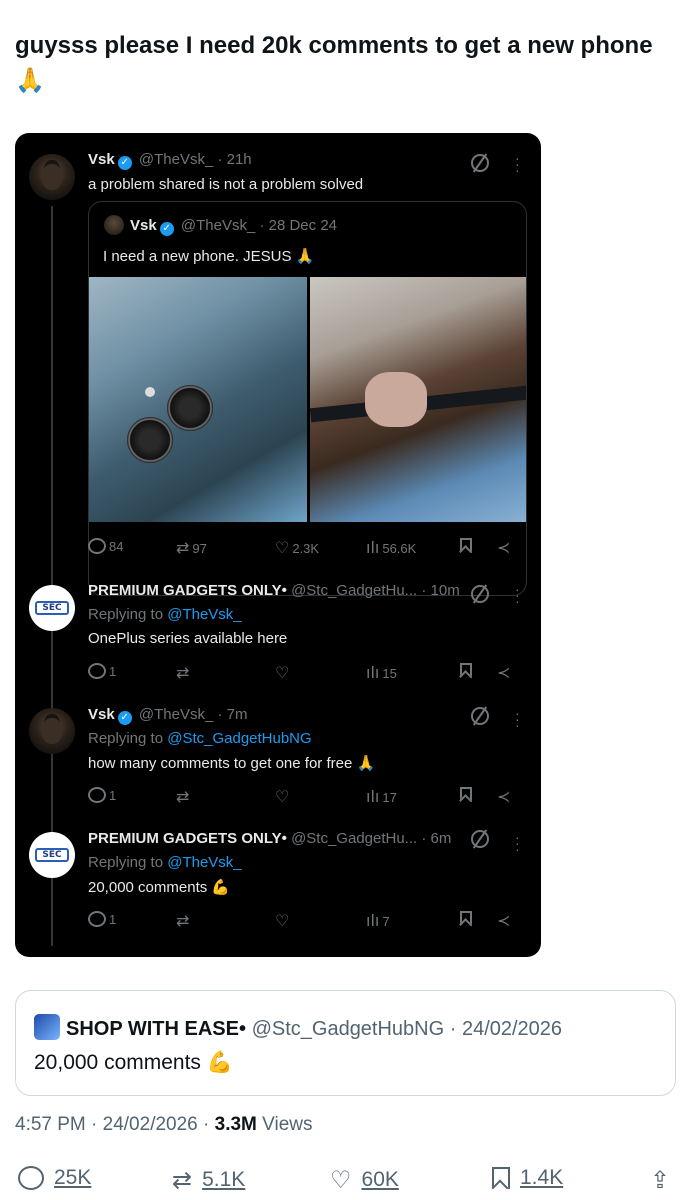 The image size is (691, 1200). I want to click on verified-icon: ✓, so click(124, 163).